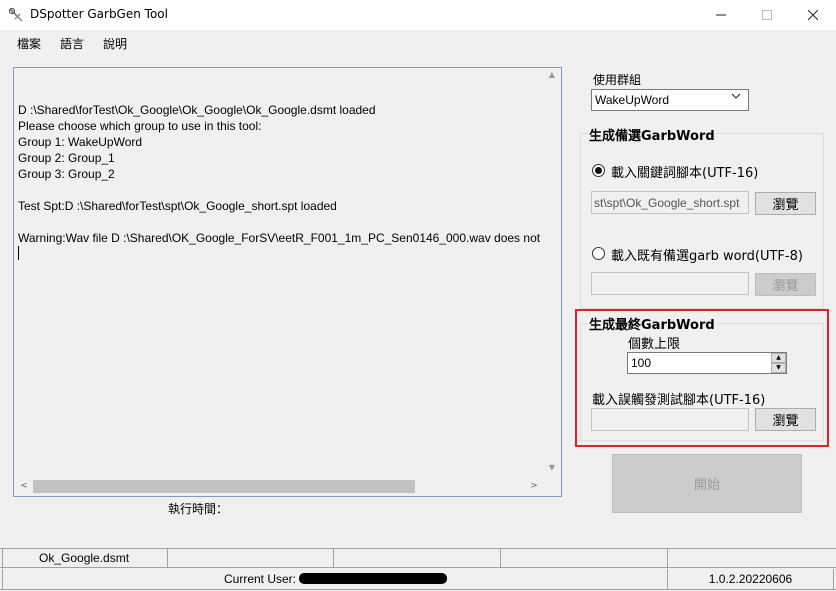  I want to click on browse-garb-button: 瀏覽, so click(785, 284).